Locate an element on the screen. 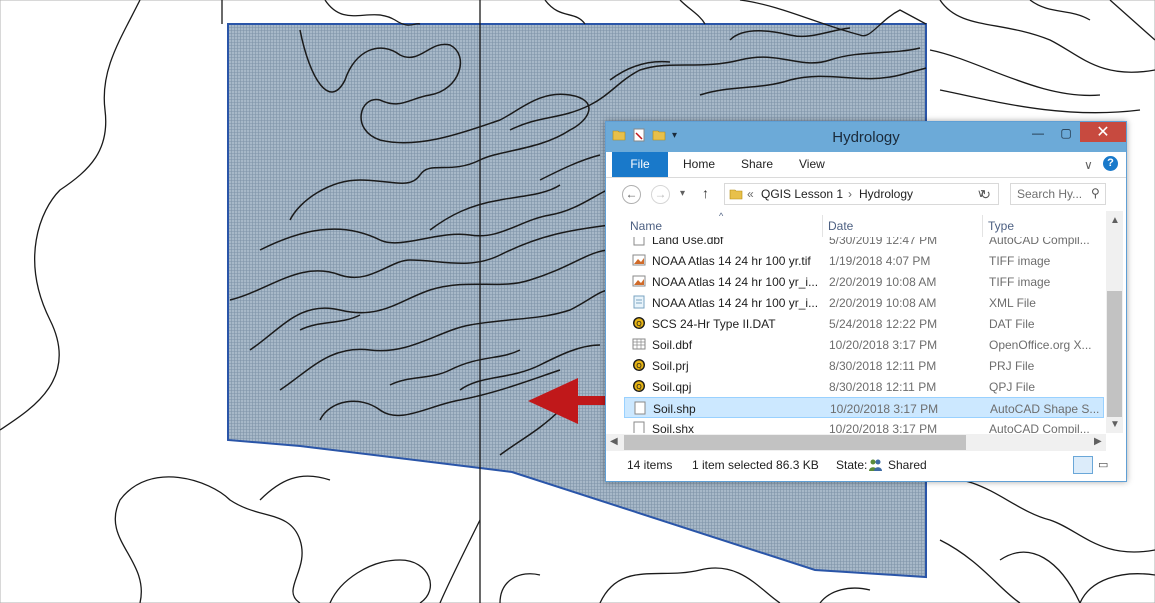  xml-icon is located at coordinates (639, 302).